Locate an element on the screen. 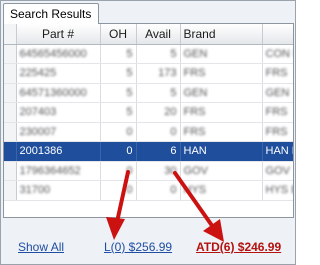  column-header-extra is located at coordinates (277, 34).